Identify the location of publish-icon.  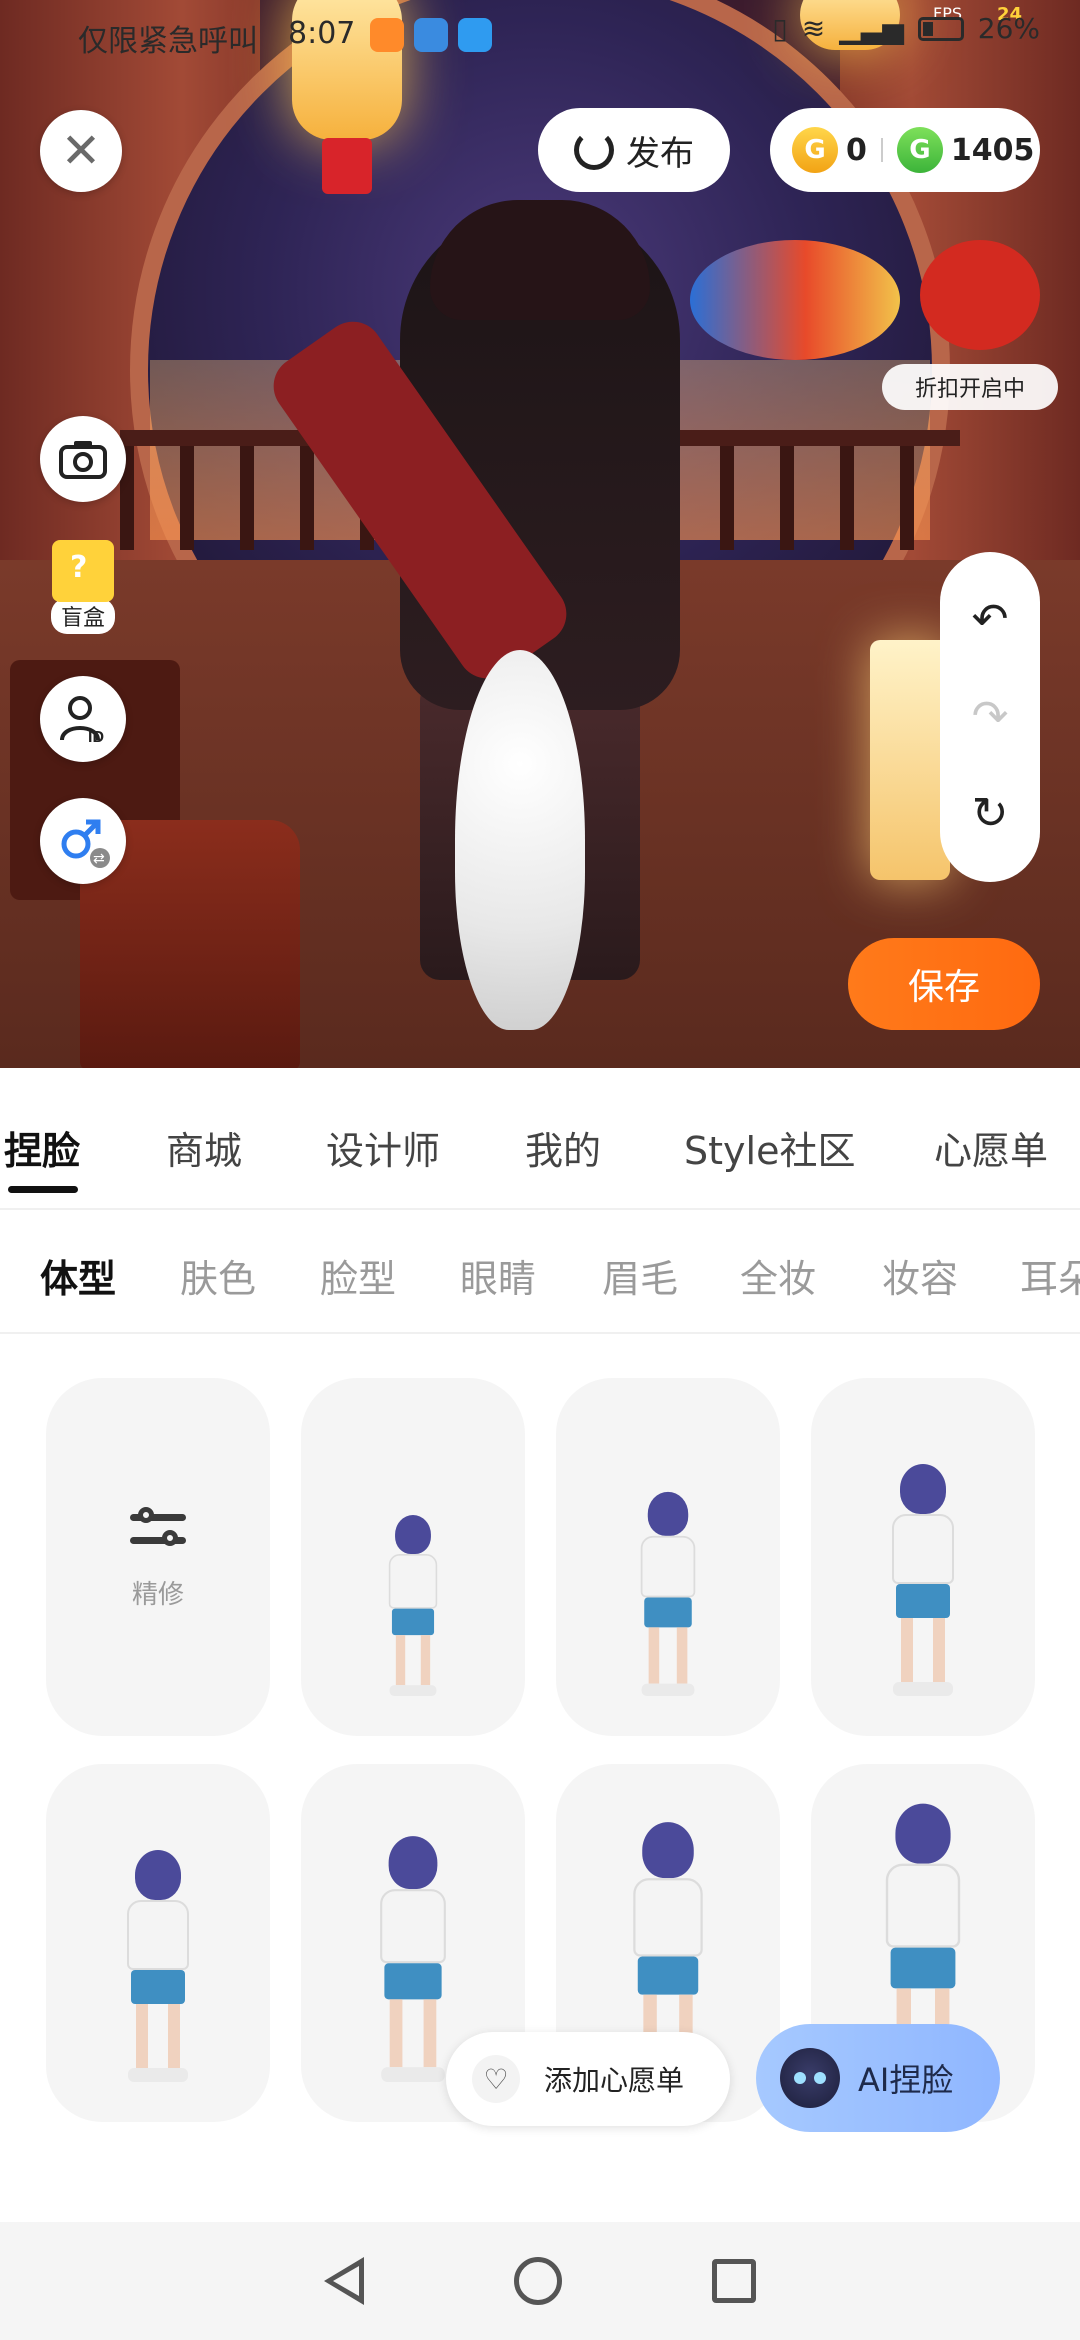
(594, 150).